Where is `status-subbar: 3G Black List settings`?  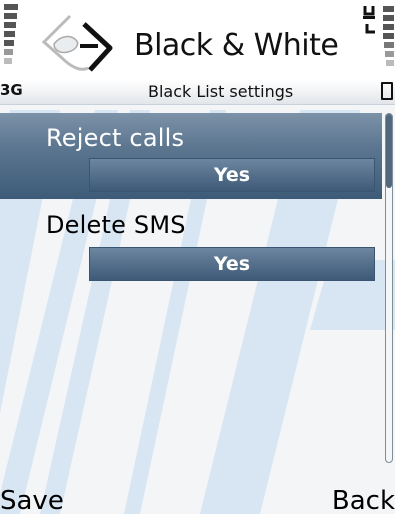
status-subbar: 3G Black List settings is located at coordinates (197, 92).